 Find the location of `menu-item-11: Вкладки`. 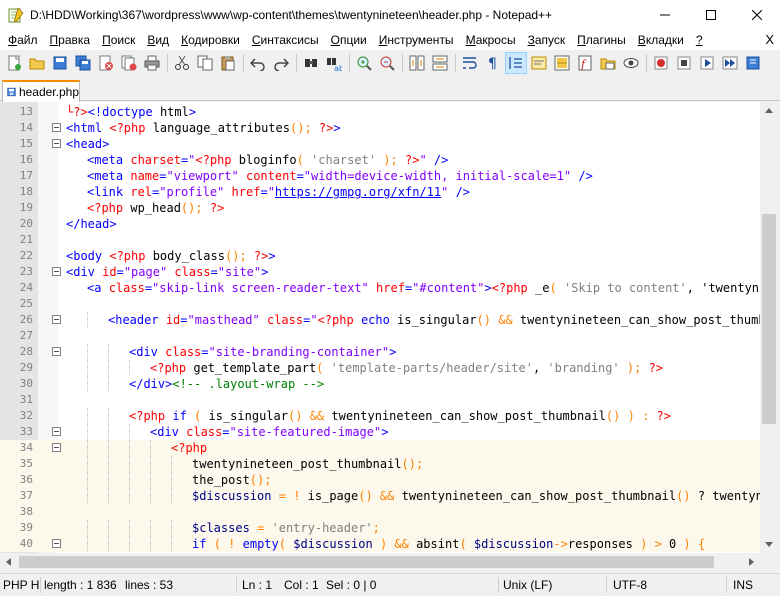

menu-item-11: Вкладки is located at coordinates (661, 40).